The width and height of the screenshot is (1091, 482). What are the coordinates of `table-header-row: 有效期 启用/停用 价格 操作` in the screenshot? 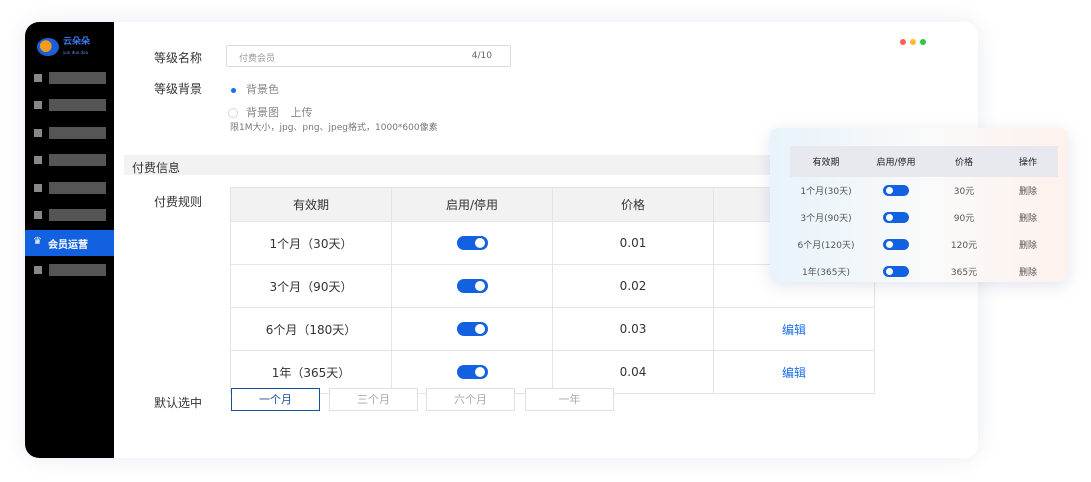 It's located at (924, 161).